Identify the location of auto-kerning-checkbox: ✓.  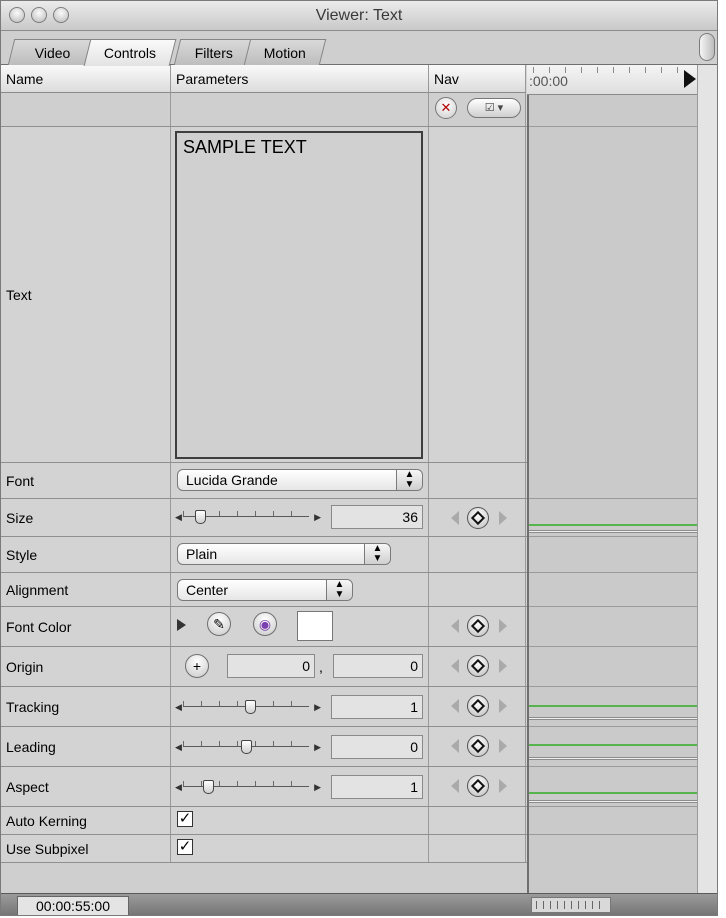
(185, 819).